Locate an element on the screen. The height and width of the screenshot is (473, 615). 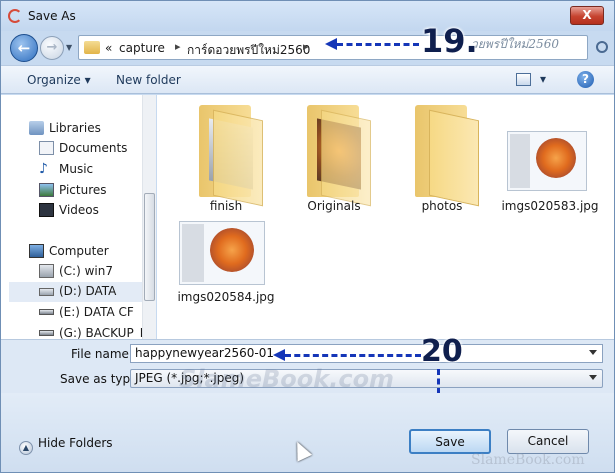
search-input: วยพรปีใหม่2560 is located at coordinates (515, 44).